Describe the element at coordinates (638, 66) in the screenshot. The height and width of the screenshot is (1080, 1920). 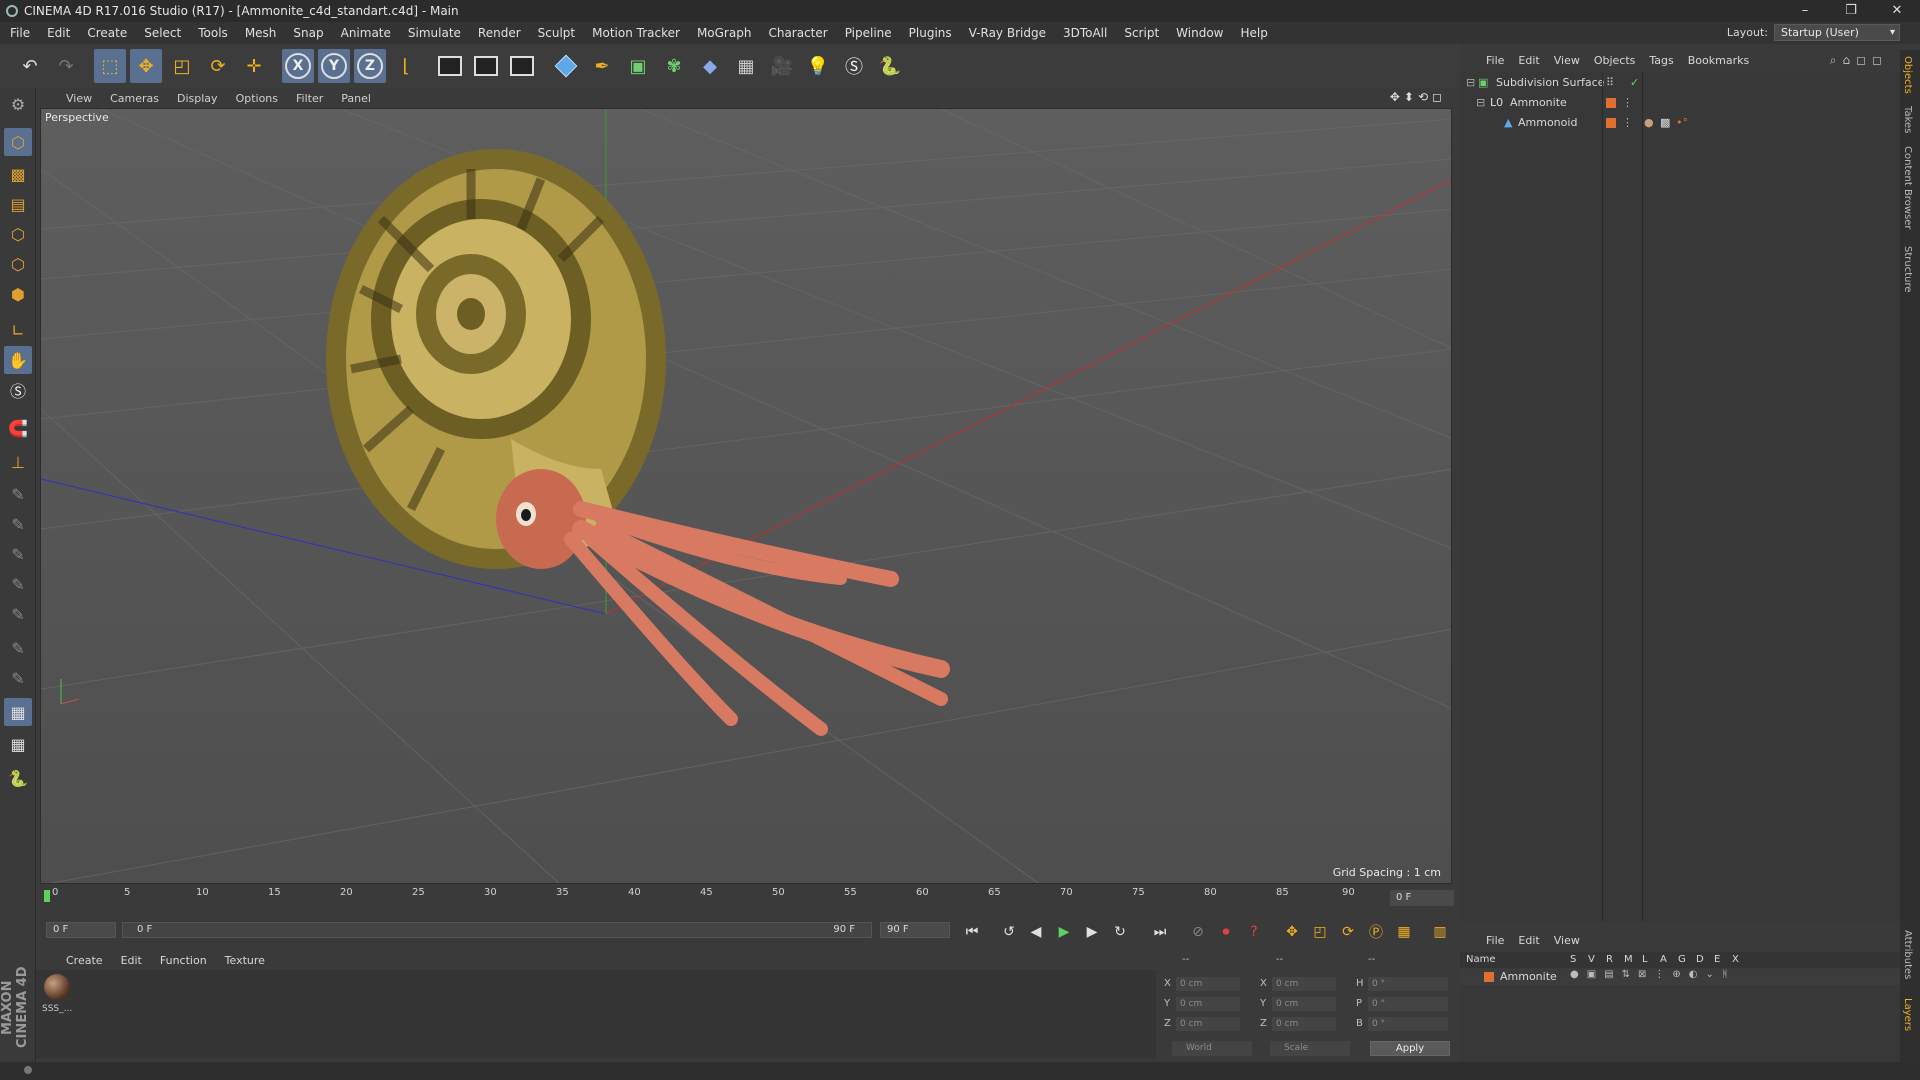
I see `add-subdivision-button: ▣` at that location.